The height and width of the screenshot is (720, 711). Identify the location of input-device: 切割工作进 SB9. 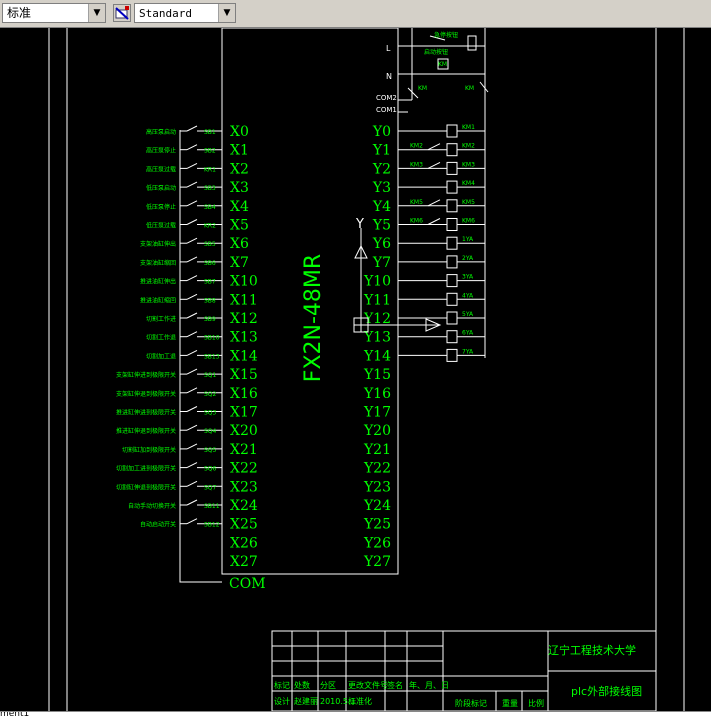
(184, 317).